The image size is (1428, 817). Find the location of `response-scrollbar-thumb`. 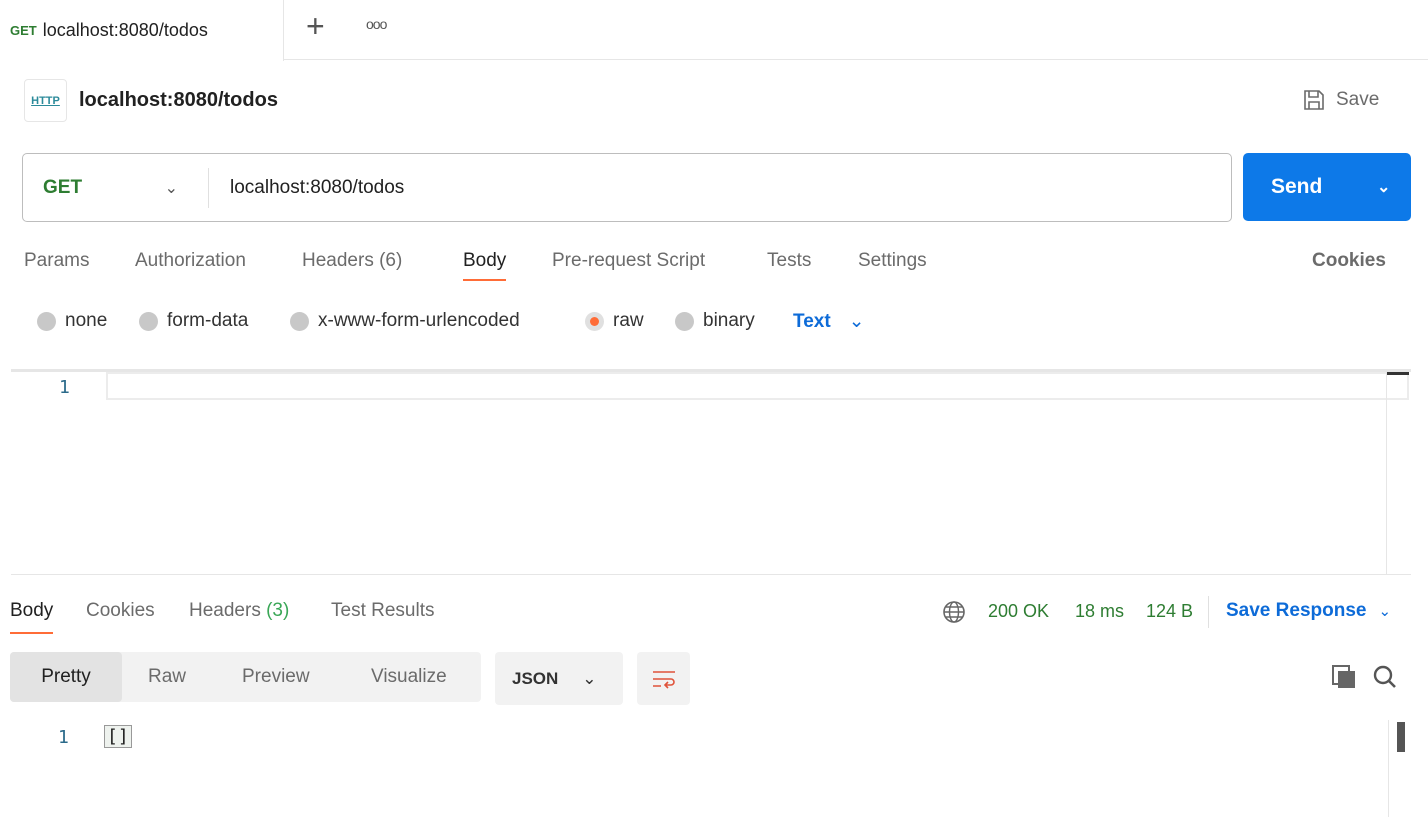

response-scrollbar-thumb is located at coordinates (1401, 737).